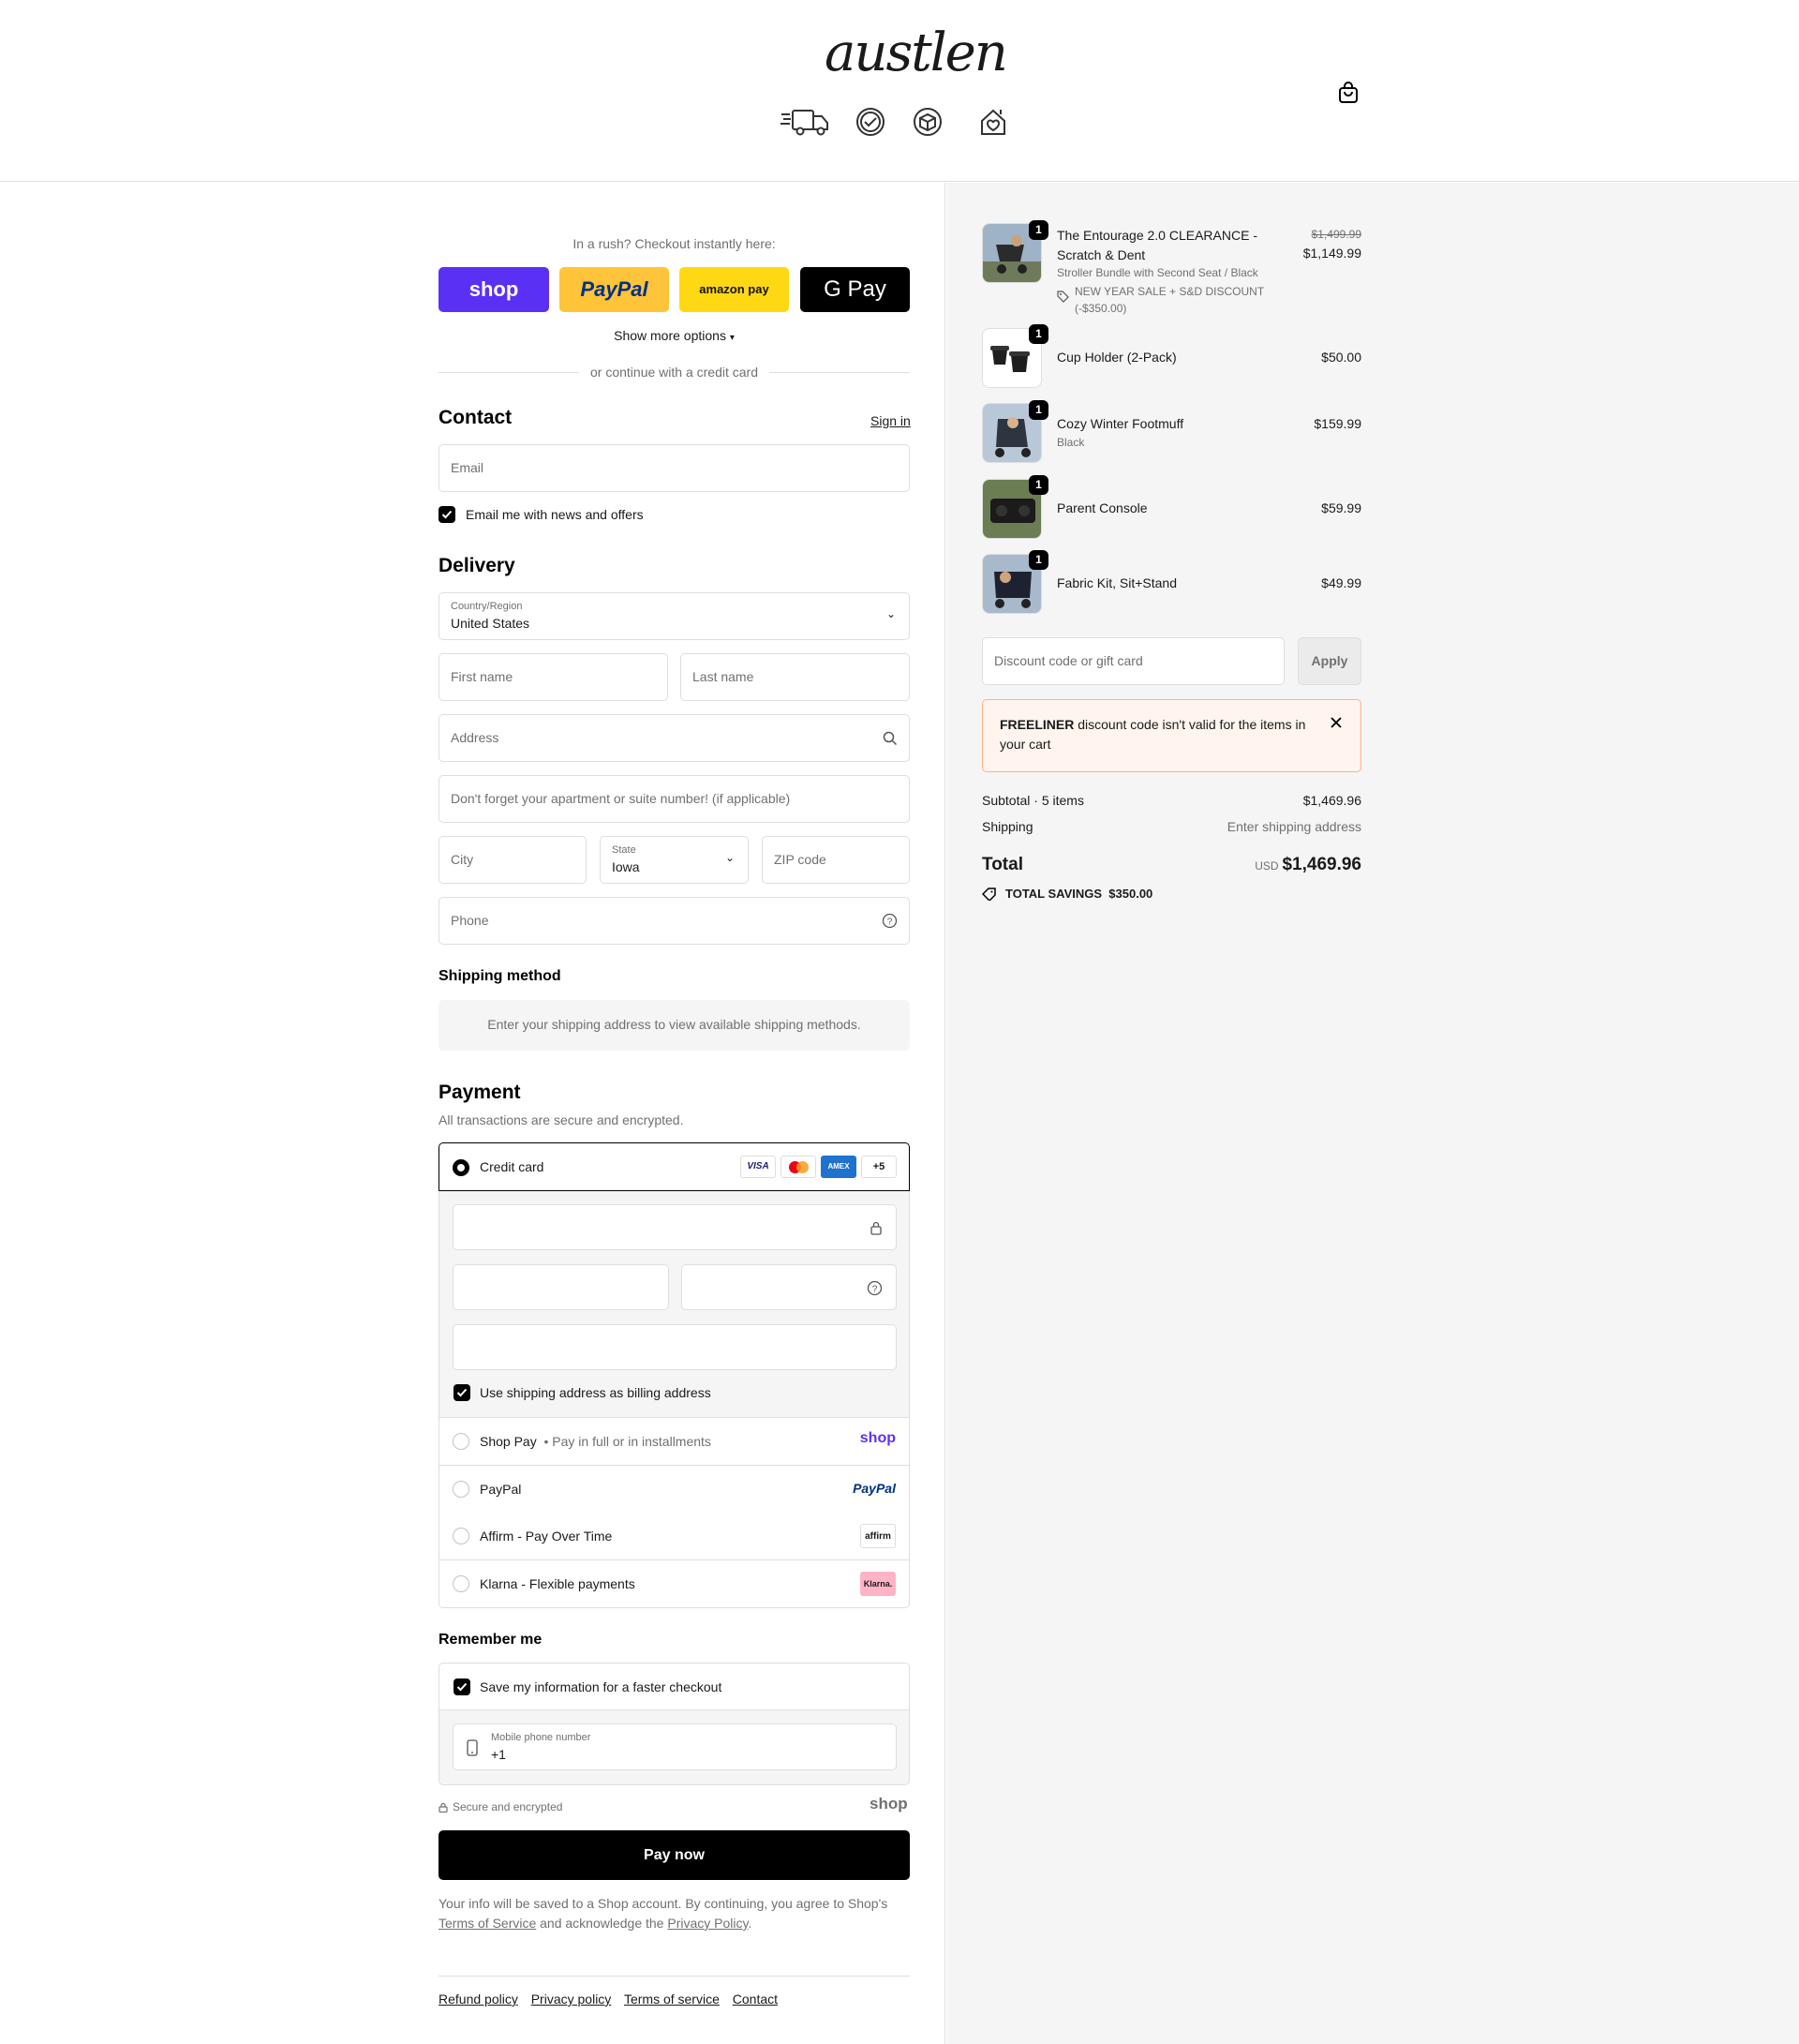 The image size is (1799, 2044). I want to click on product-original-price: $1,499.99, so click(1336, 235).